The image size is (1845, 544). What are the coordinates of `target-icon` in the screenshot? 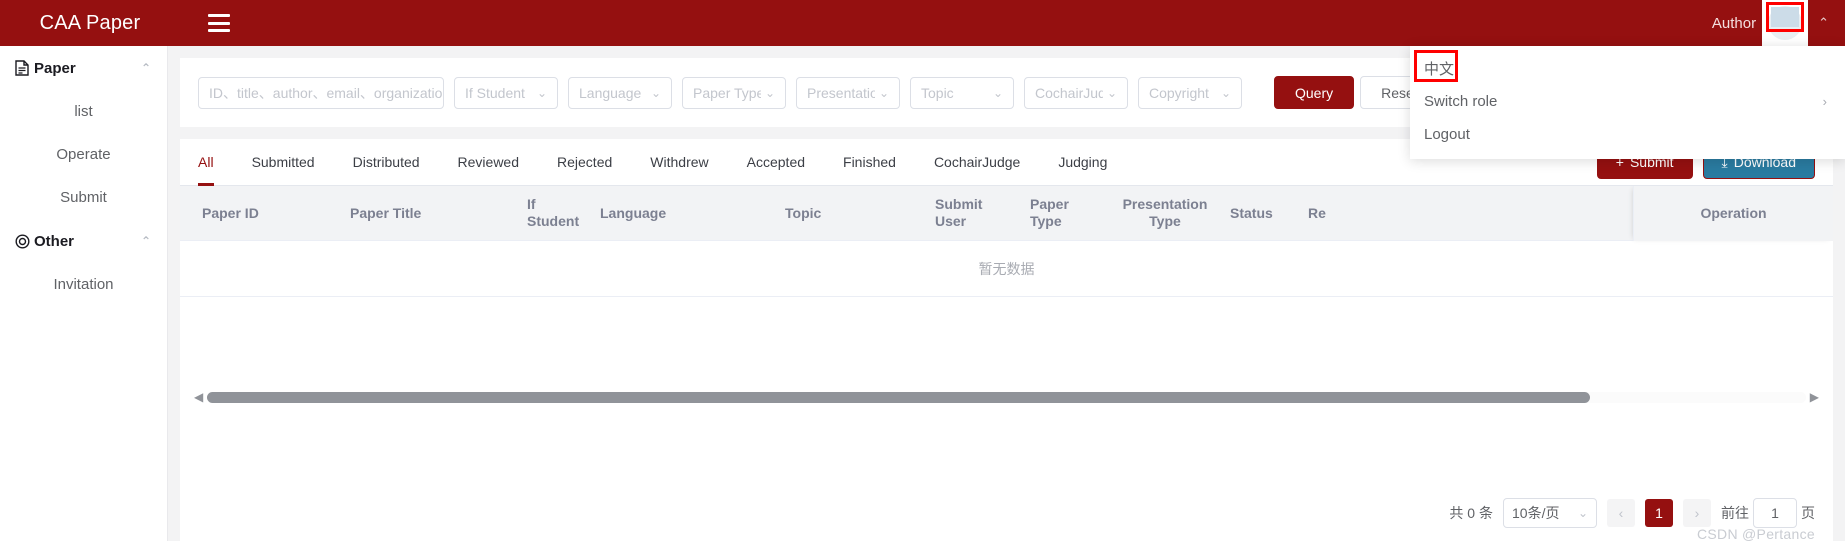 It's located at (22, 241).